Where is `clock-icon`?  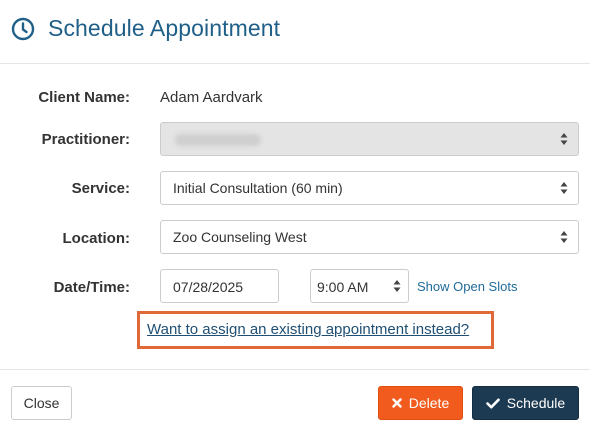 clock-icon is located at coordinates (23, 29).